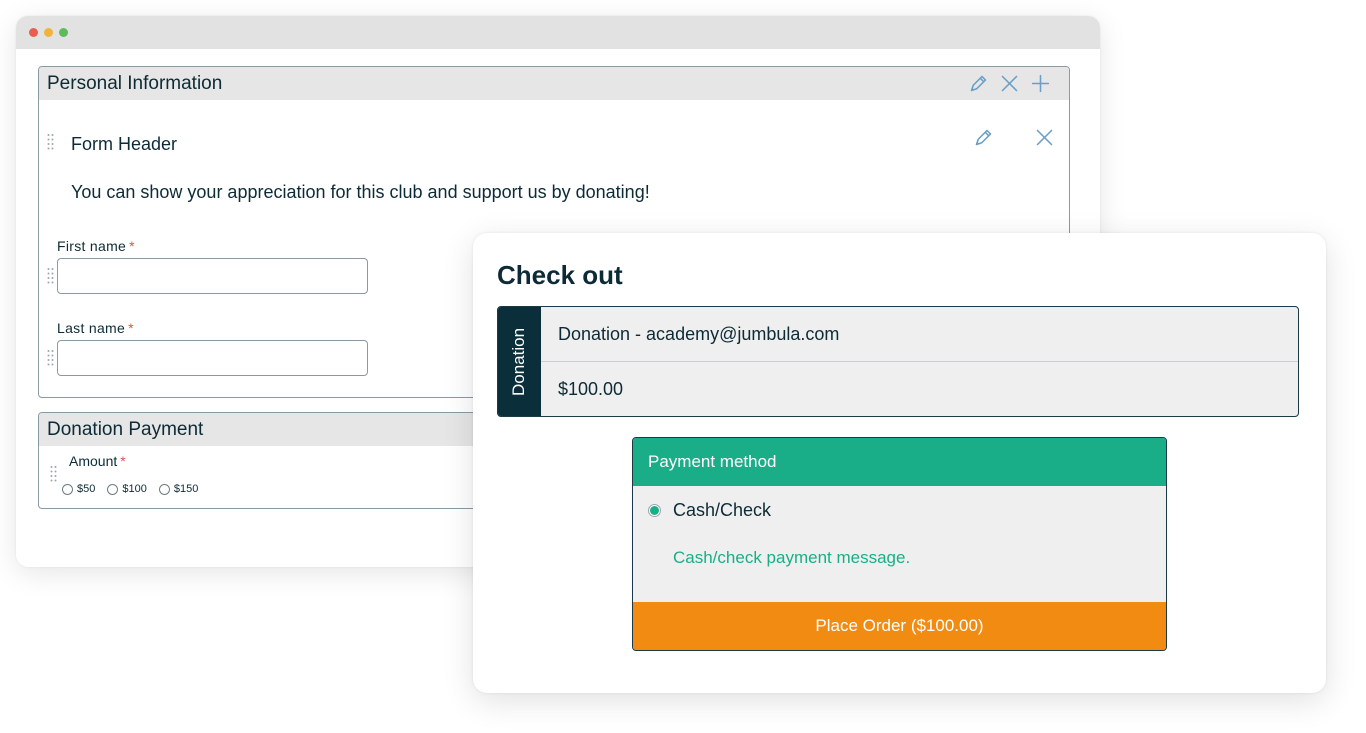  What do you see at coordinates (92, 246) in the screenshot?
I see `first-name-label-text: First name` at bounding box center [92, 246].